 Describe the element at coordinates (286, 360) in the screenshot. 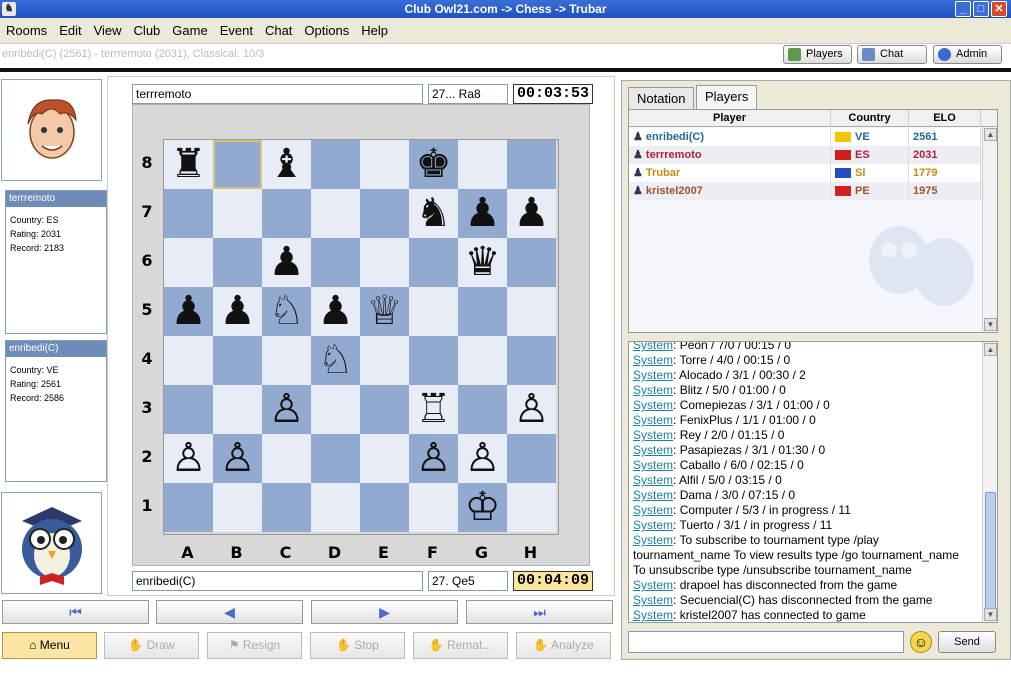

I see `square-c4` at that location.